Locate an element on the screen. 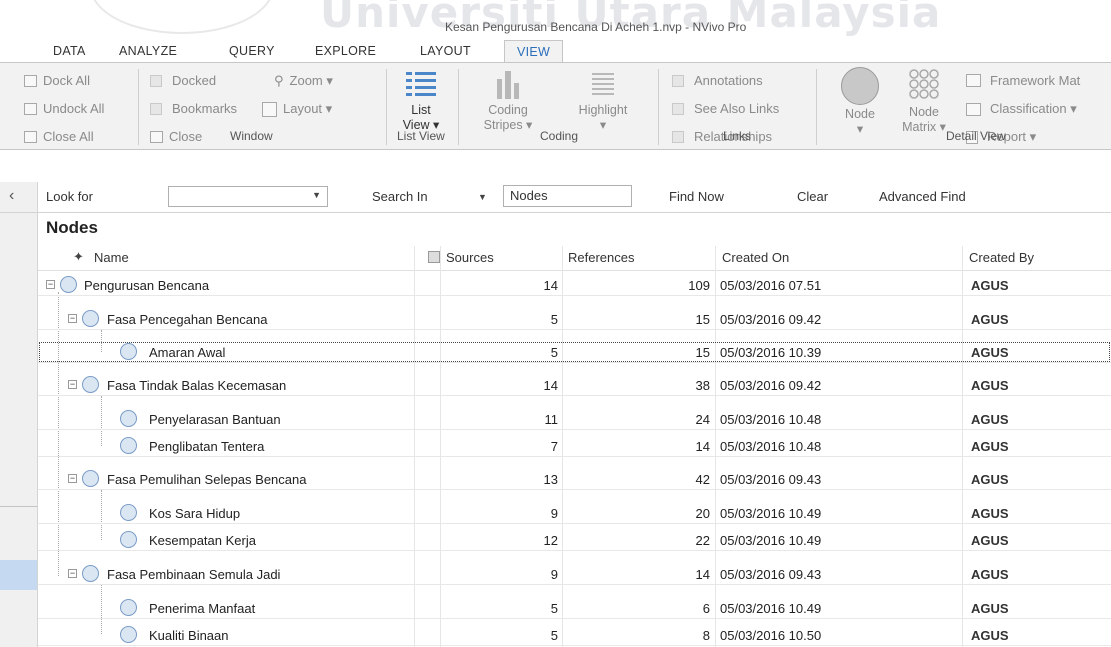 This screenshot has width=1111, height=647. created-on-value: 05/03/2016 09.43 is located at coordinates (771, 574).